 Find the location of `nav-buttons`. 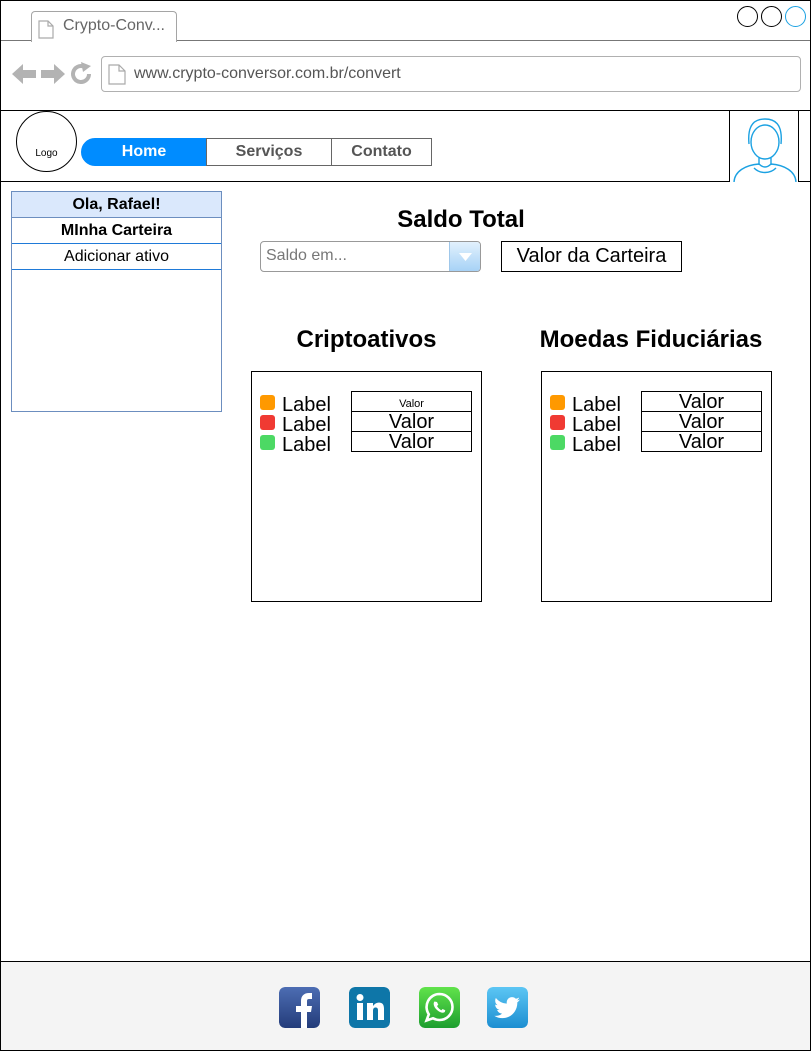

nav-buttons is located at coordinates (52, 76).